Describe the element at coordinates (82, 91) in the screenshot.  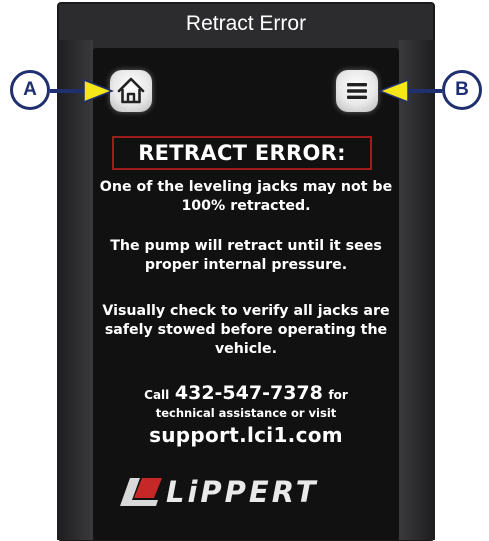
I see `arrow-a-icon` at that location.